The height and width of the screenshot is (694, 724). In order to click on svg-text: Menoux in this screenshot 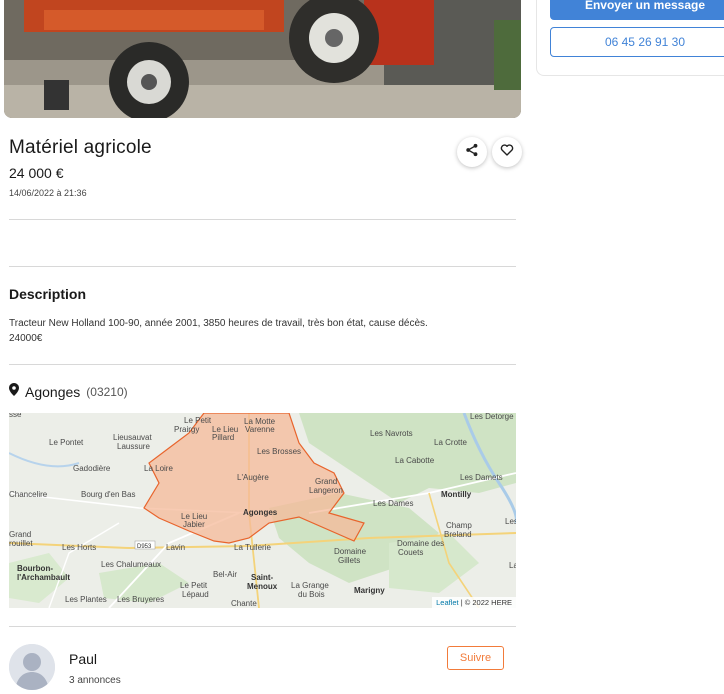, I will do `click(262, 586)`.